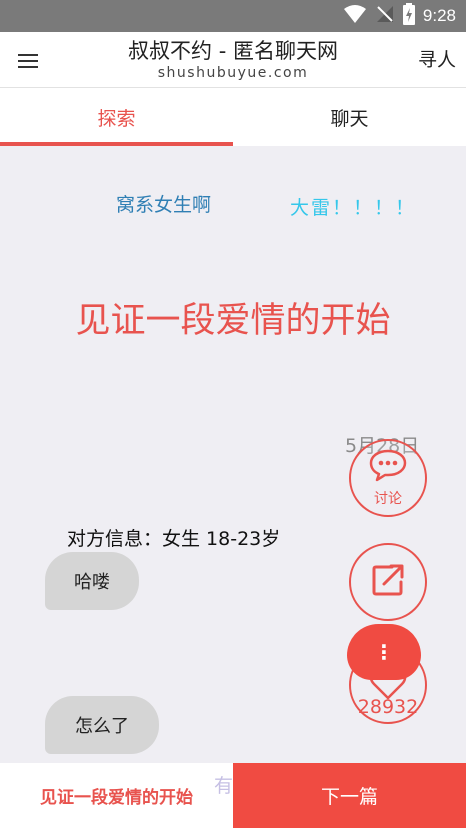 Image resolution: width=466 pixels, height=828 pixels. I want to click on discuss-button: 讨论, so click(388, 478).